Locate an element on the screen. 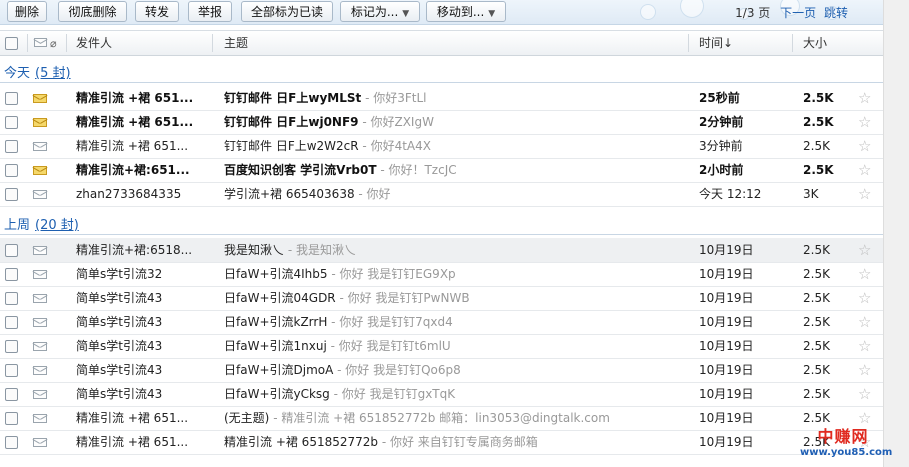 The height and width of the screenshot is (467, 909). message-subject: 日faW+引流kZrrH - 你好 我是钉钉7qxd4 is located at coordinates (454, 322).